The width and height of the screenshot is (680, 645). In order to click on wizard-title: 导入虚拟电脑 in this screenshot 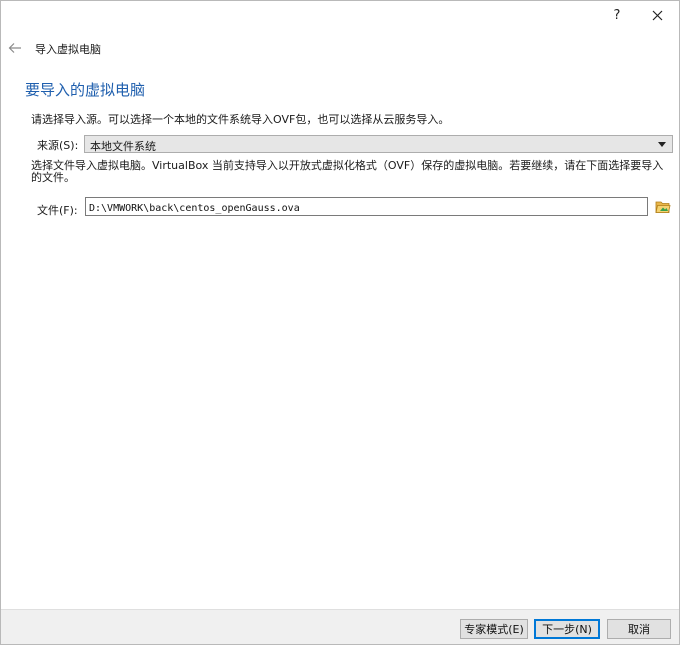, I will do `click(68, 49)`.